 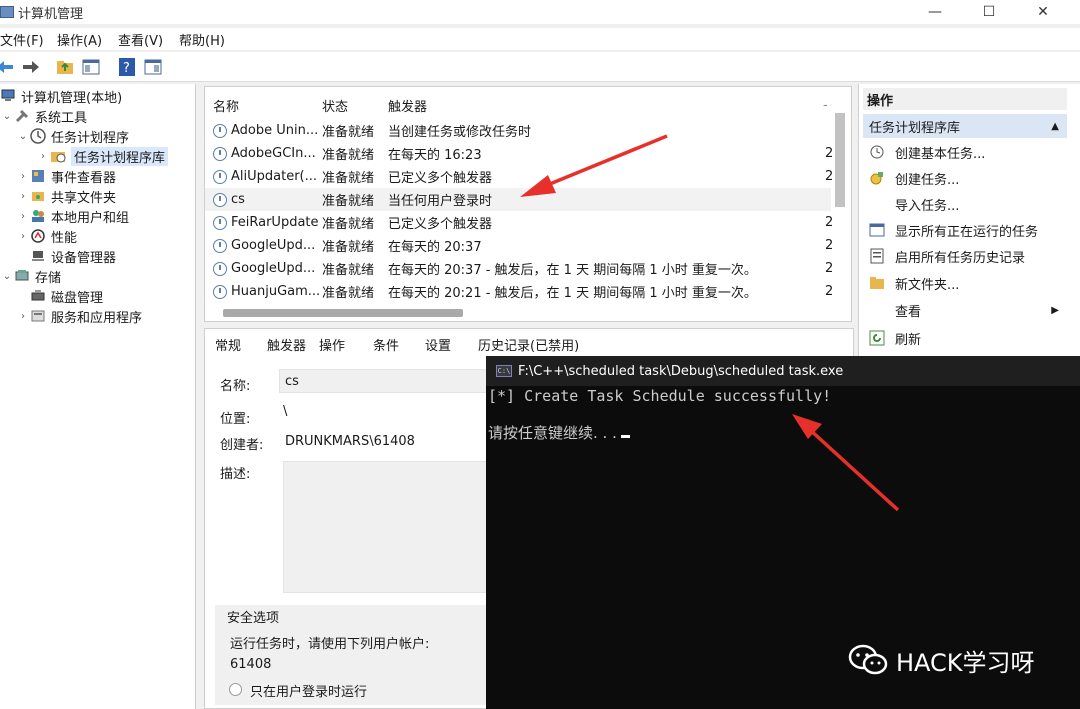 I want to click on tree-item-root: 计算机管理(本地), so click(x=61, y=96).